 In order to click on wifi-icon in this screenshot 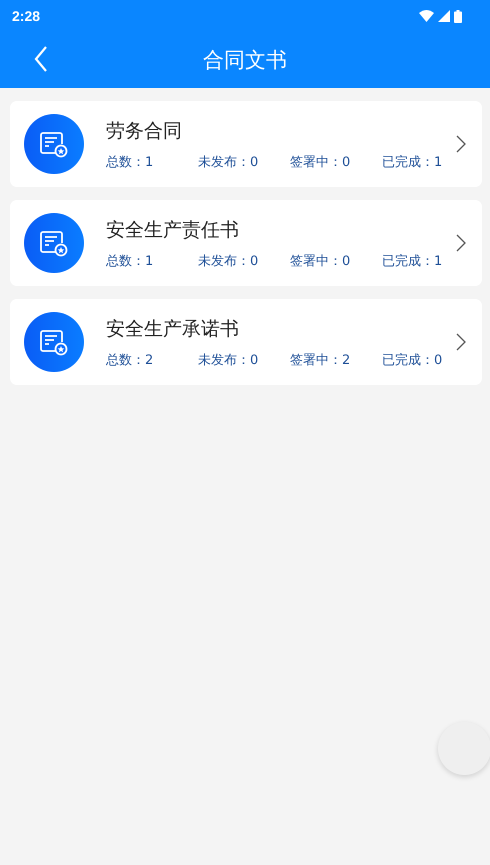, I will do `click(426, 16)`.